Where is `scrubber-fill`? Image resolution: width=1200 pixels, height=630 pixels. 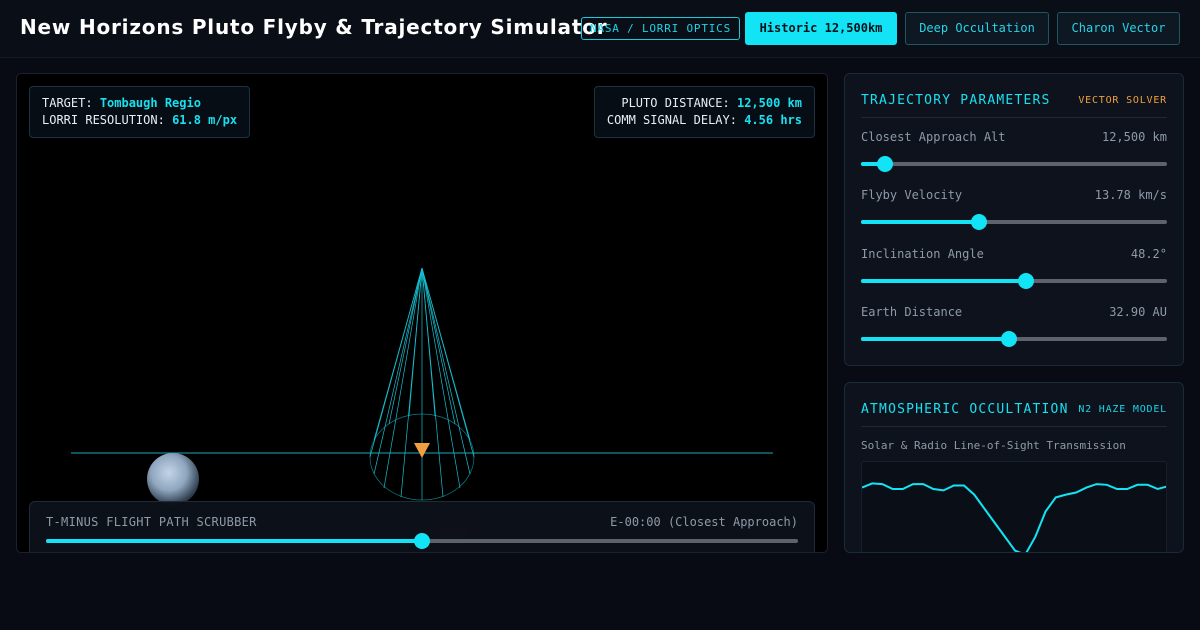 scrubber-fill is located at coordinates (234, 541).